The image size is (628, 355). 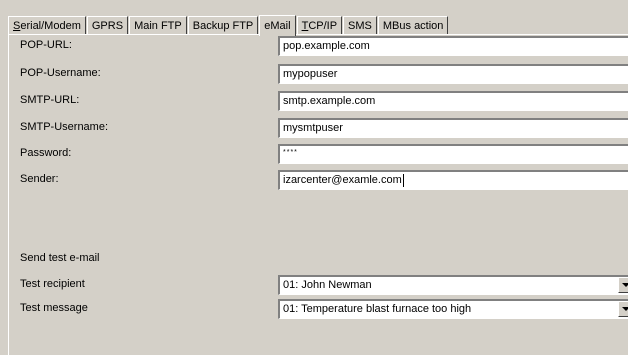 What do you see at coordinates (46, 45) in the screenshot?
I see `pop-url-label: POP-URL:` at bounding box center [46, 45].